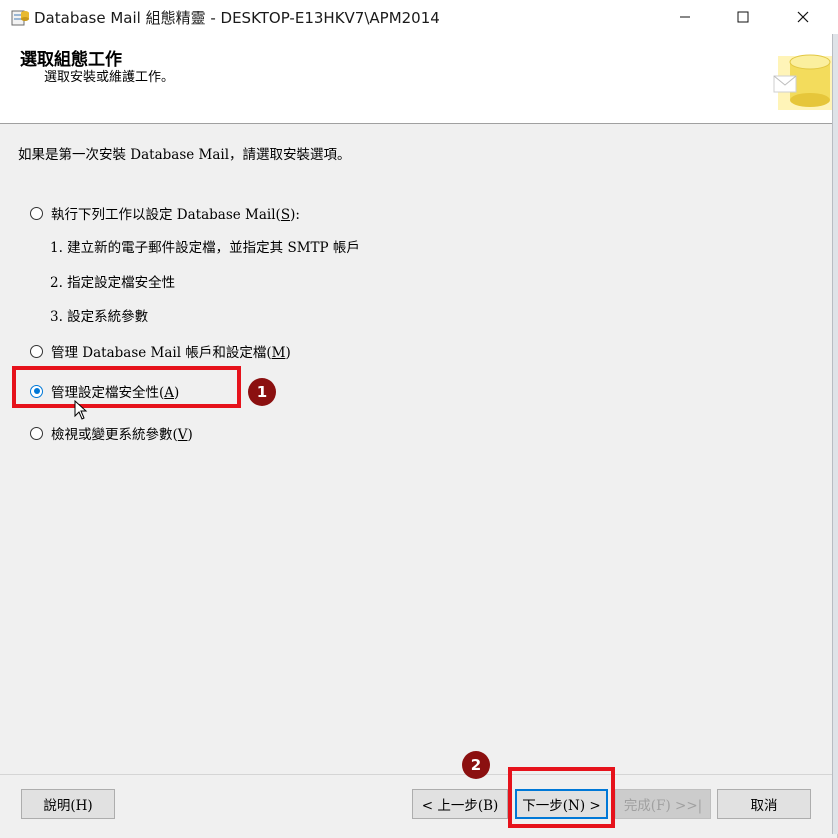  What do you see at coordinates (184, 155) in the screenshot?
I see `intro-text: 如果是第一次安裝 Database Mail，請選取安裝選項。` at bounding box center [184, 155].